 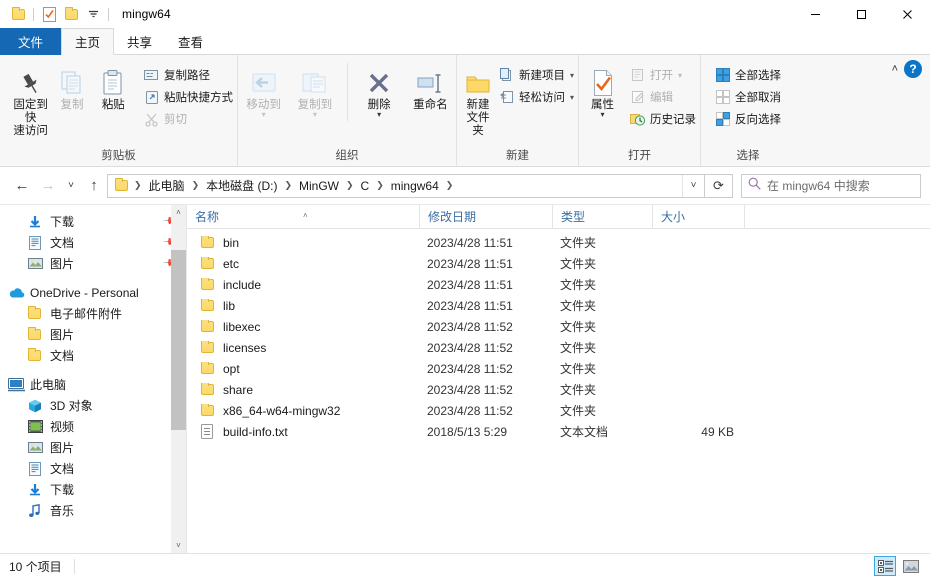 I want to click on sidebar-item-downloads-quick: 下载 📌, so click(x=93, y=221).